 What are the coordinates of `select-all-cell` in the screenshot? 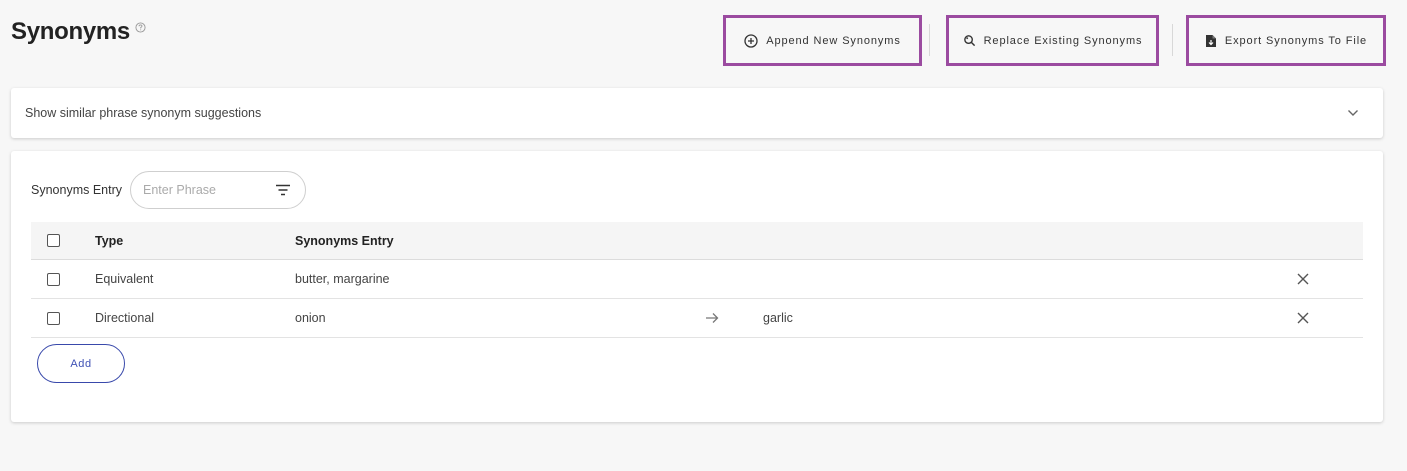 It's located at (53, 240).